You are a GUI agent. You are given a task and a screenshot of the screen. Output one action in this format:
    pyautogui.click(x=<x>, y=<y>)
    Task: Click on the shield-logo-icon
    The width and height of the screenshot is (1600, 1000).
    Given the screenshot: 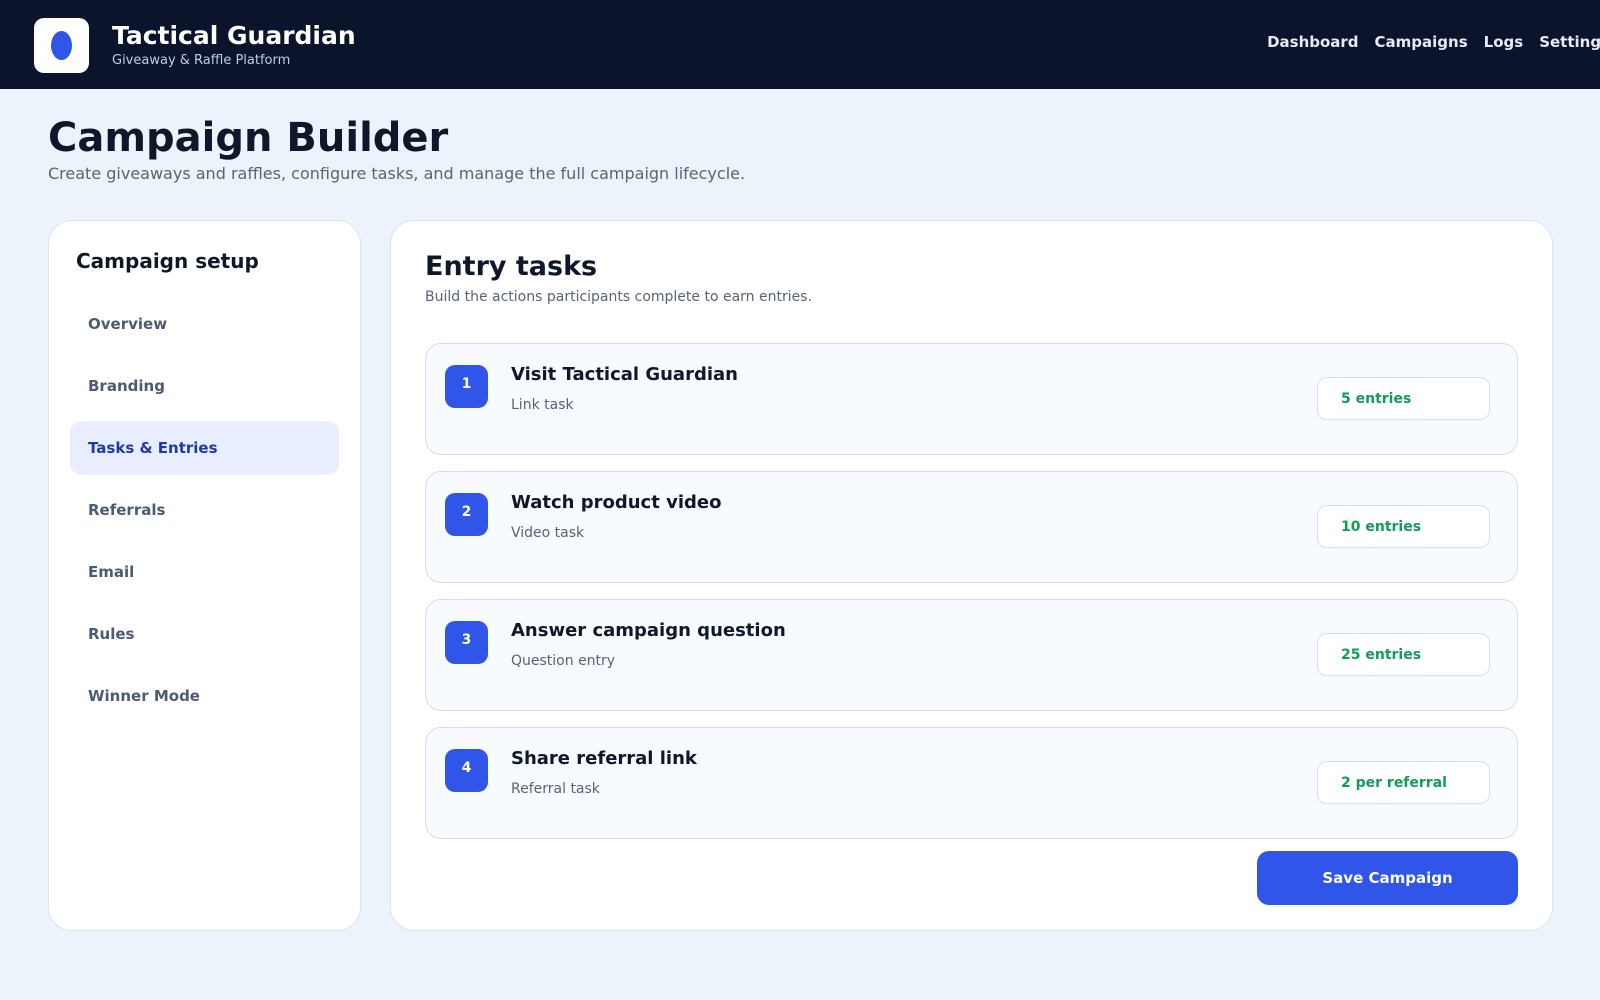 What is the action you would take?
    pyautogui.click(x=61, y=45)
    